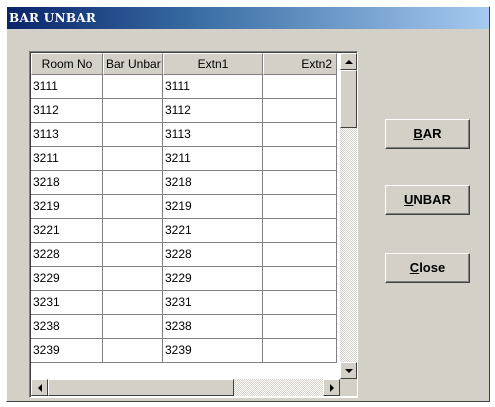 This screenshot has height=407, width=495. What do you see at coordinates (67, 279) in the screenshot?
I see `cell-room-no: 3229` at bounding box center [67, 279].